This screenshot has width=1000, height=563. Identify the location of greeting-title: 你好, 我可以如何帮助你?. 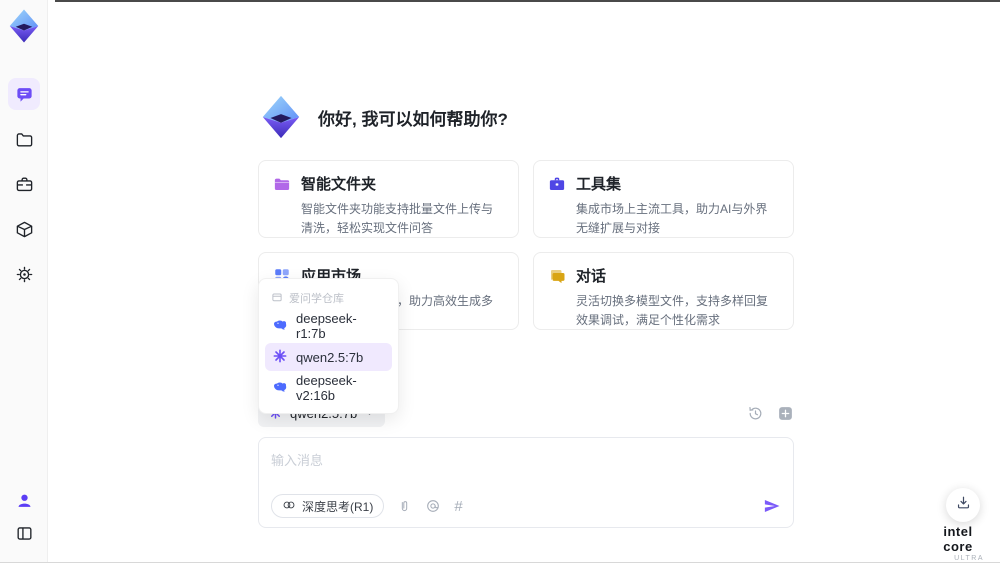
(413, 119).